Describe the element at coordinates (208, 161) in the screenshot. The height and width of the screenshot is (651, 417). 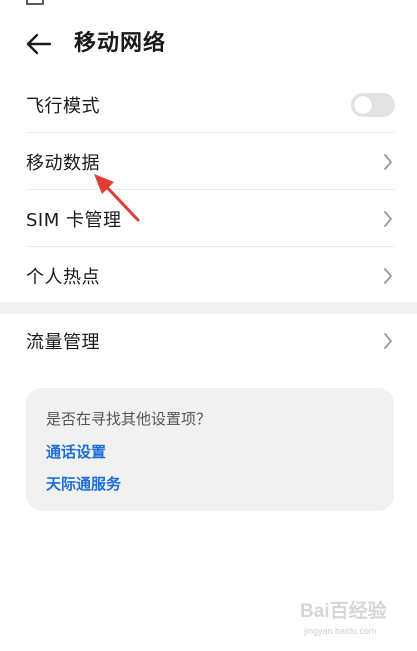
I see `mobile-data-row: 移动数据` at that location.